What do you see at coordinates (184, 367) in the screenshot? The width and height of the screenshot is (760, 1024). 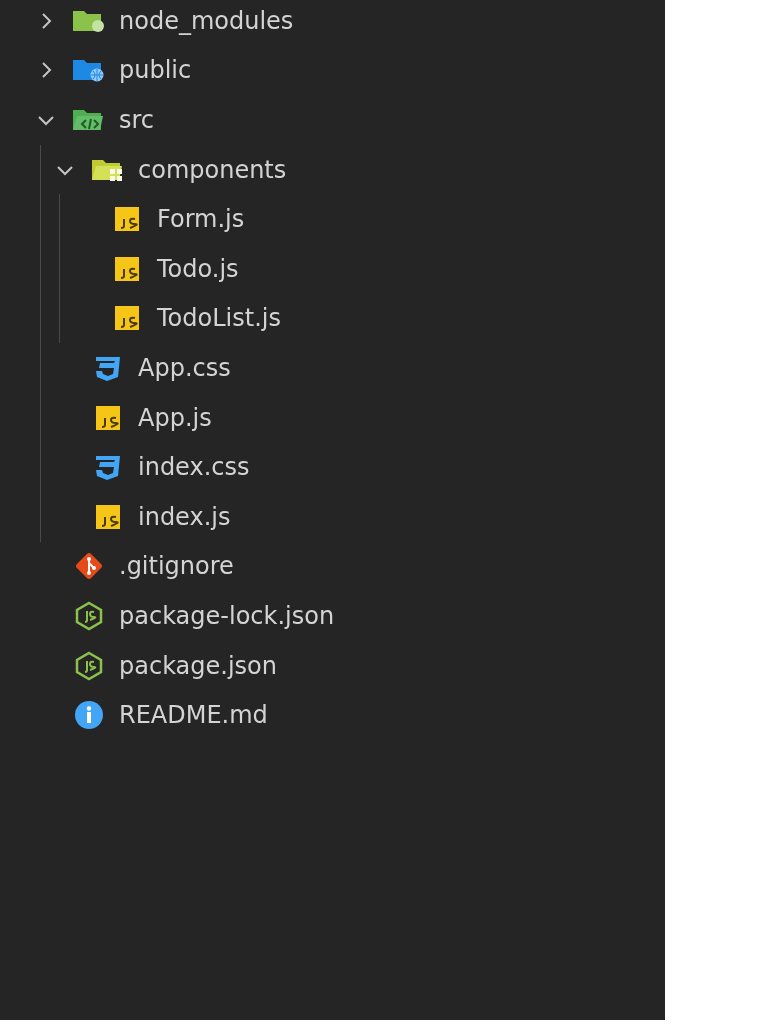 I see `file-name: App.css` at bounding box center [184, 367].